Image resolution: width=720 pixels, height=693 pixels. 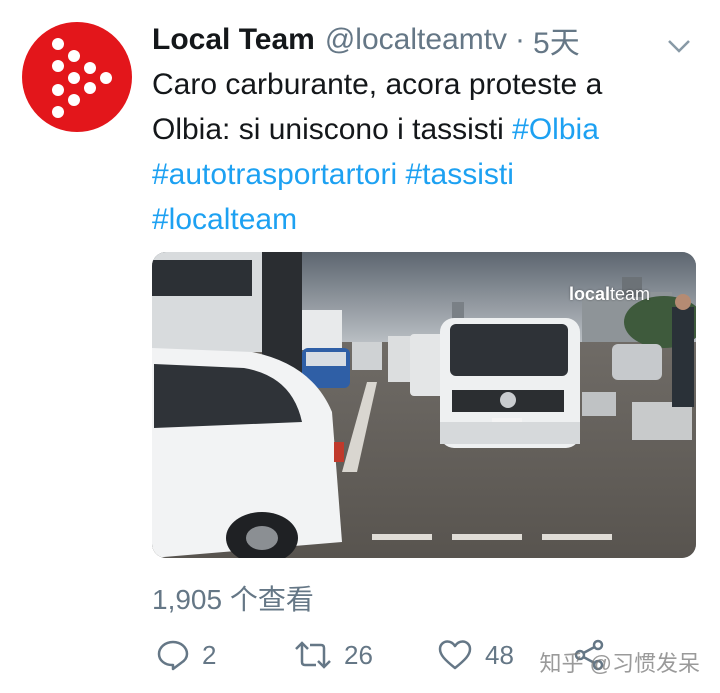 What do you see at coordinates (426, 219) in the screenshot?
I see `tweet-text-line: #localteam` at bounding box center [426, 219].